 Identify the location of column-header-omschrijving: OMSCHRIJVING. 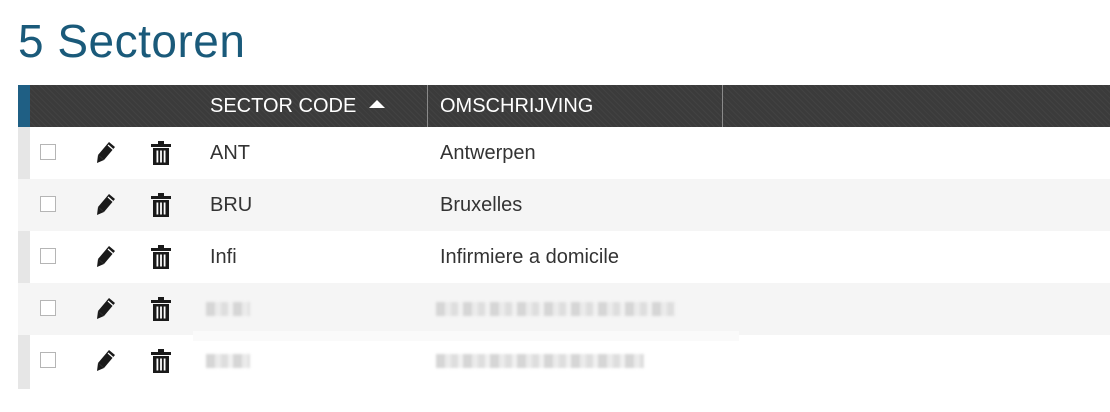
(516, 106).